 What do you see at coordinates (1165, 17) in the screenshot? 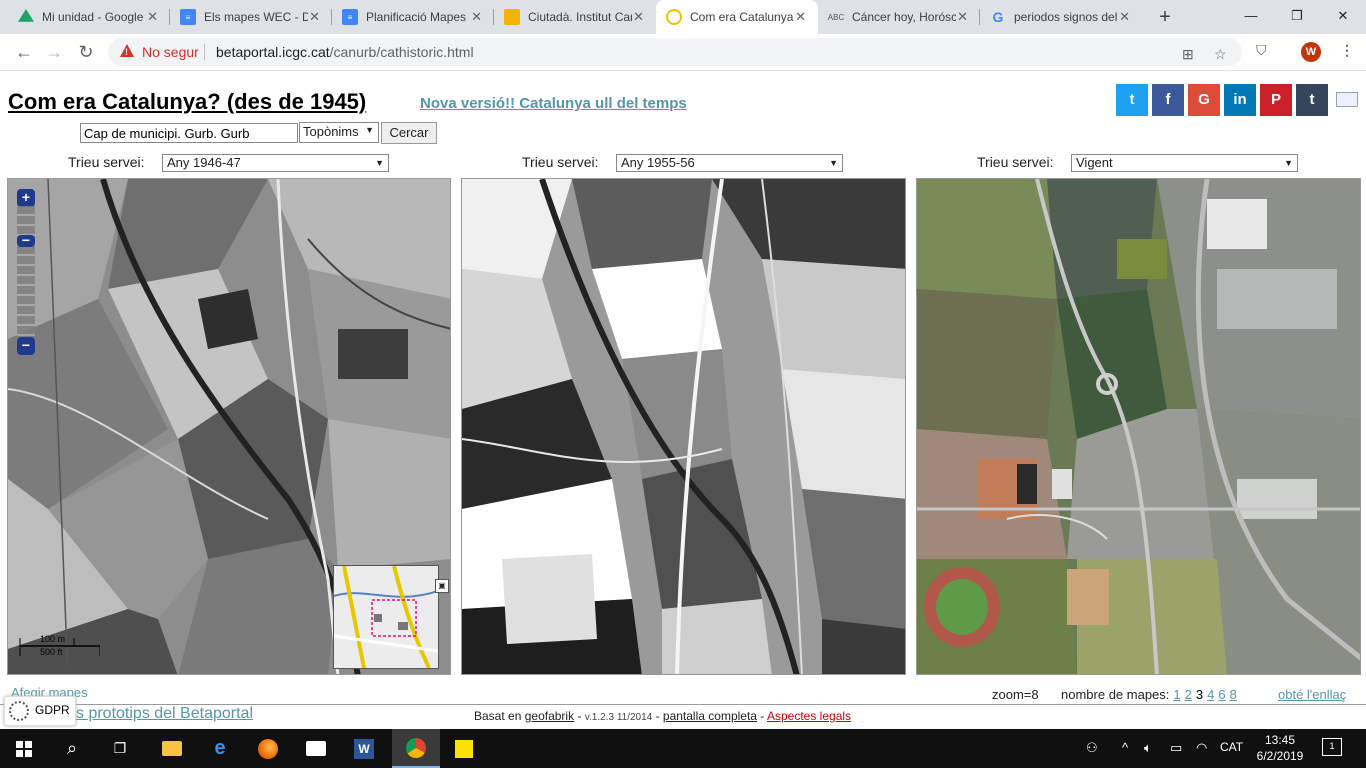
I see `new-tab-button: +` at bounding box center [1165, 17].